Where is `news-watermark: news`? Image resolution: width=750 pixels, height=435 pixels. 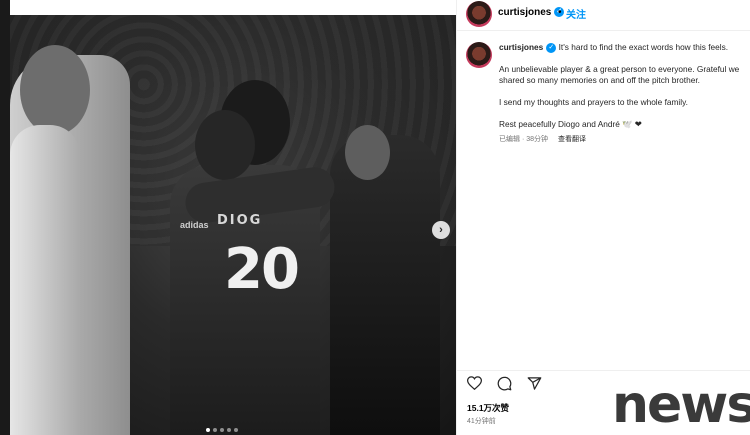
news-watermark: news is located at coordinates (681, 405).